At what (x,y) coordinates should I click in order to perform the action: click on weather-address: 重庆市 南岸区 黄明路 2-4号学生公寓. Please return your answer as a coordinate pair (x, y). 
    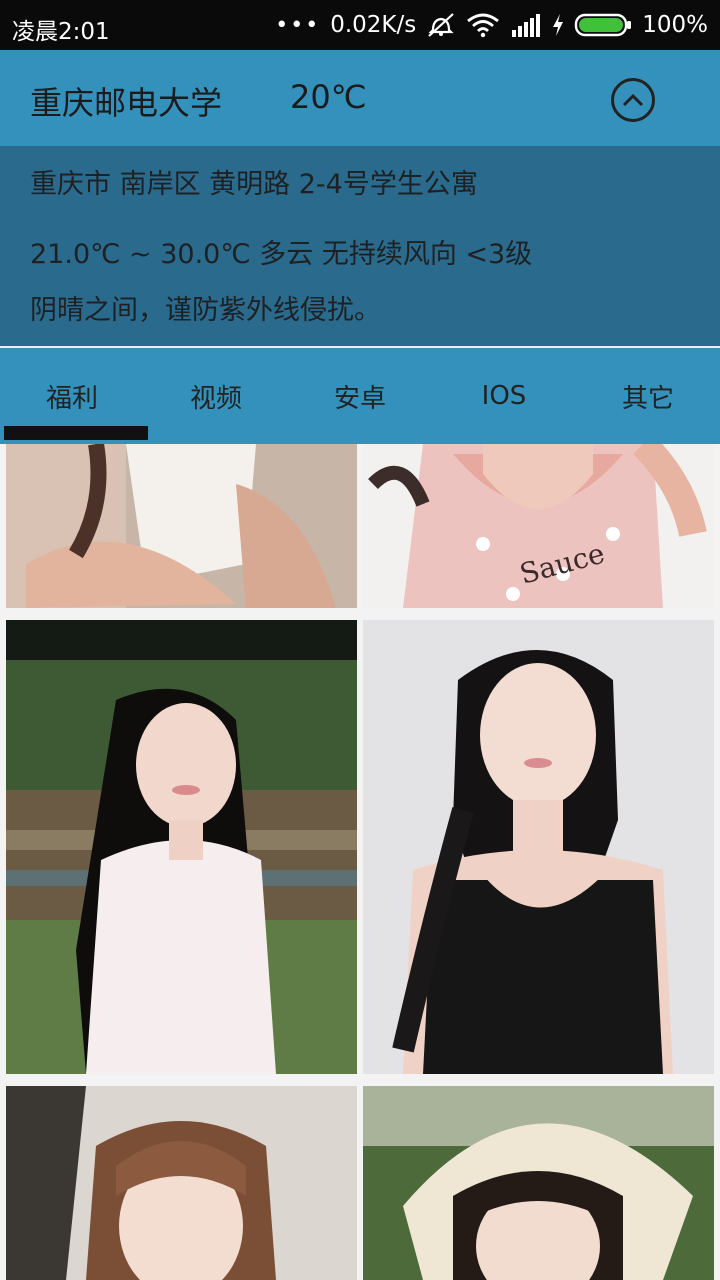
    Looking at the image, I should click on (254, 184).